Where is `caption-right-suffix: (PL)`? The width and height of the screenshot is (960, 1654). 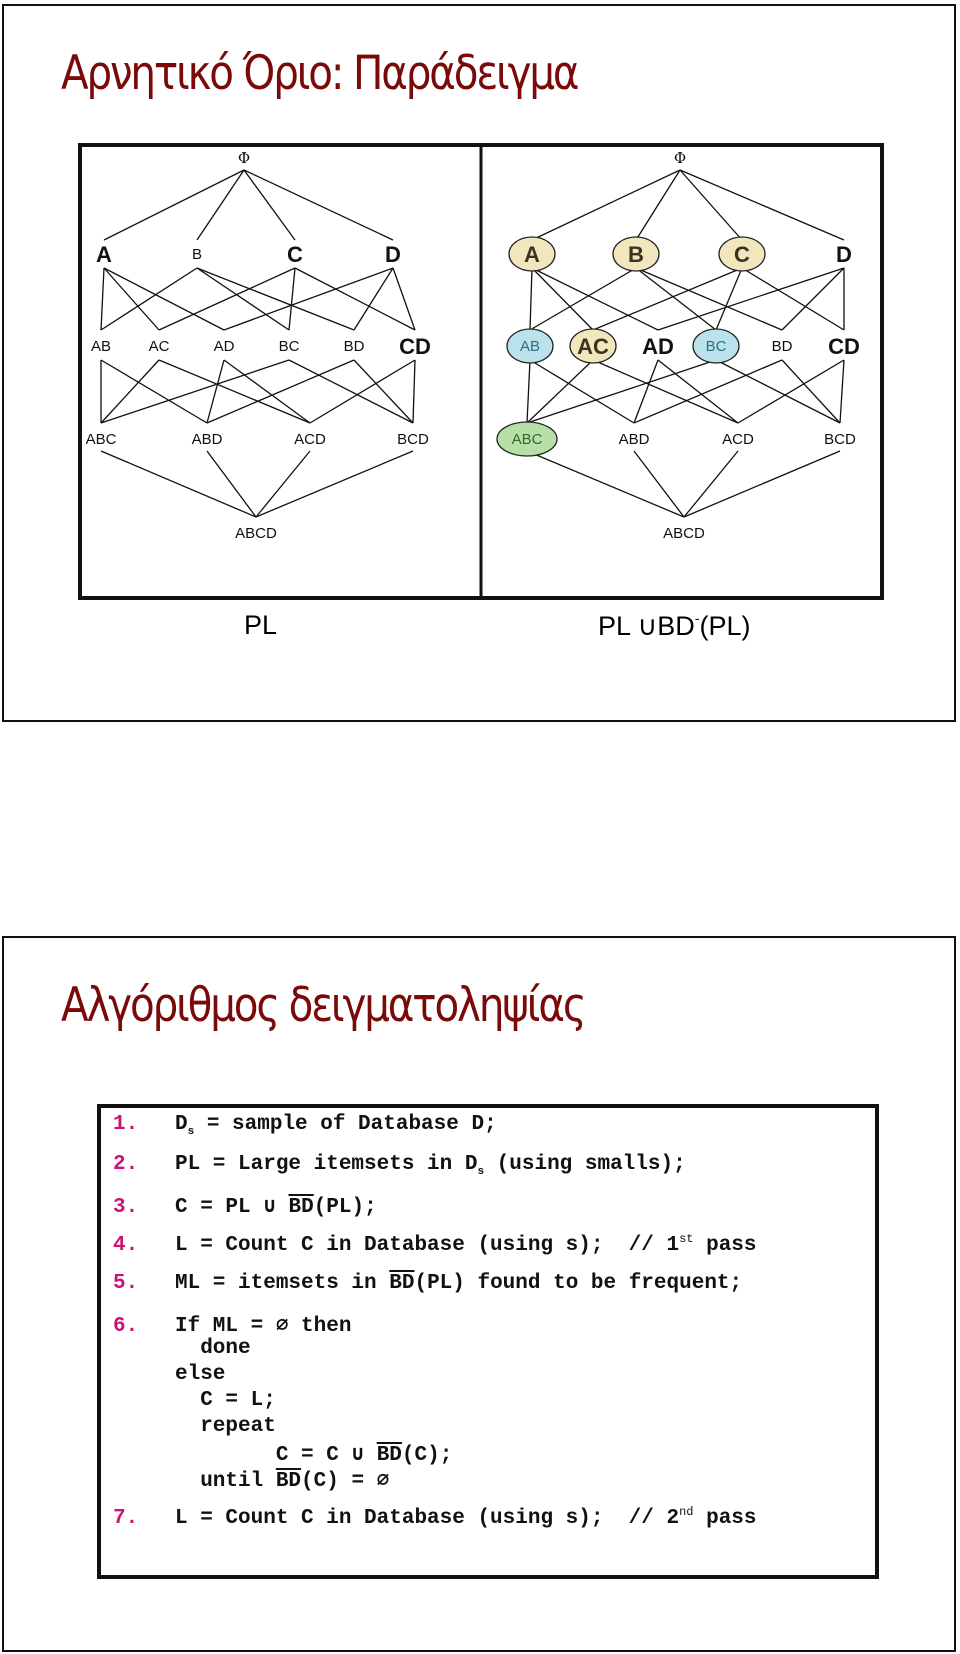 caption-right-suffix: (PL) is located at coordinates (725, 626).